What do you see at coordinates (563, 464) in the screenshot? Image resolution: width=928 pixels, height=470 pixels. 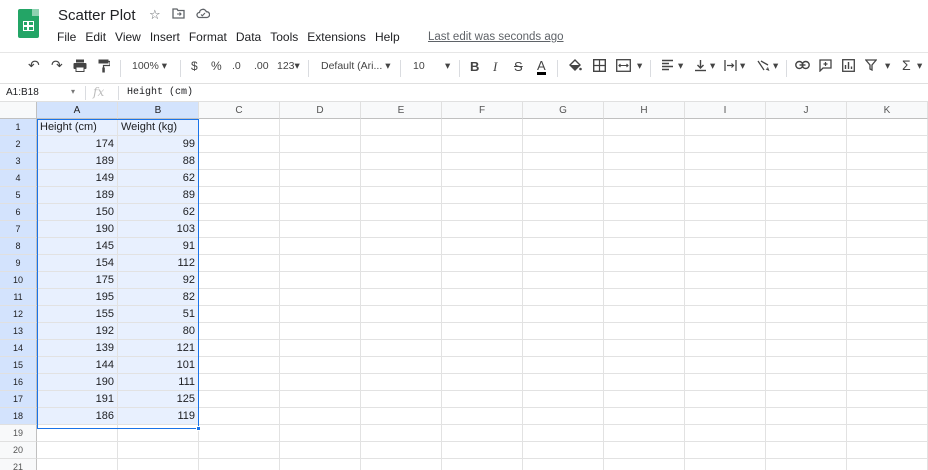 I see `cell-g21` at bounding box center [563, 464].